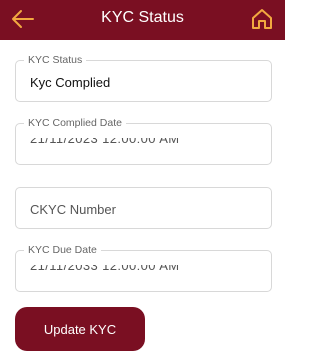  I want to click on ckyc-number-field: CKYC Number, so click(143, 208).